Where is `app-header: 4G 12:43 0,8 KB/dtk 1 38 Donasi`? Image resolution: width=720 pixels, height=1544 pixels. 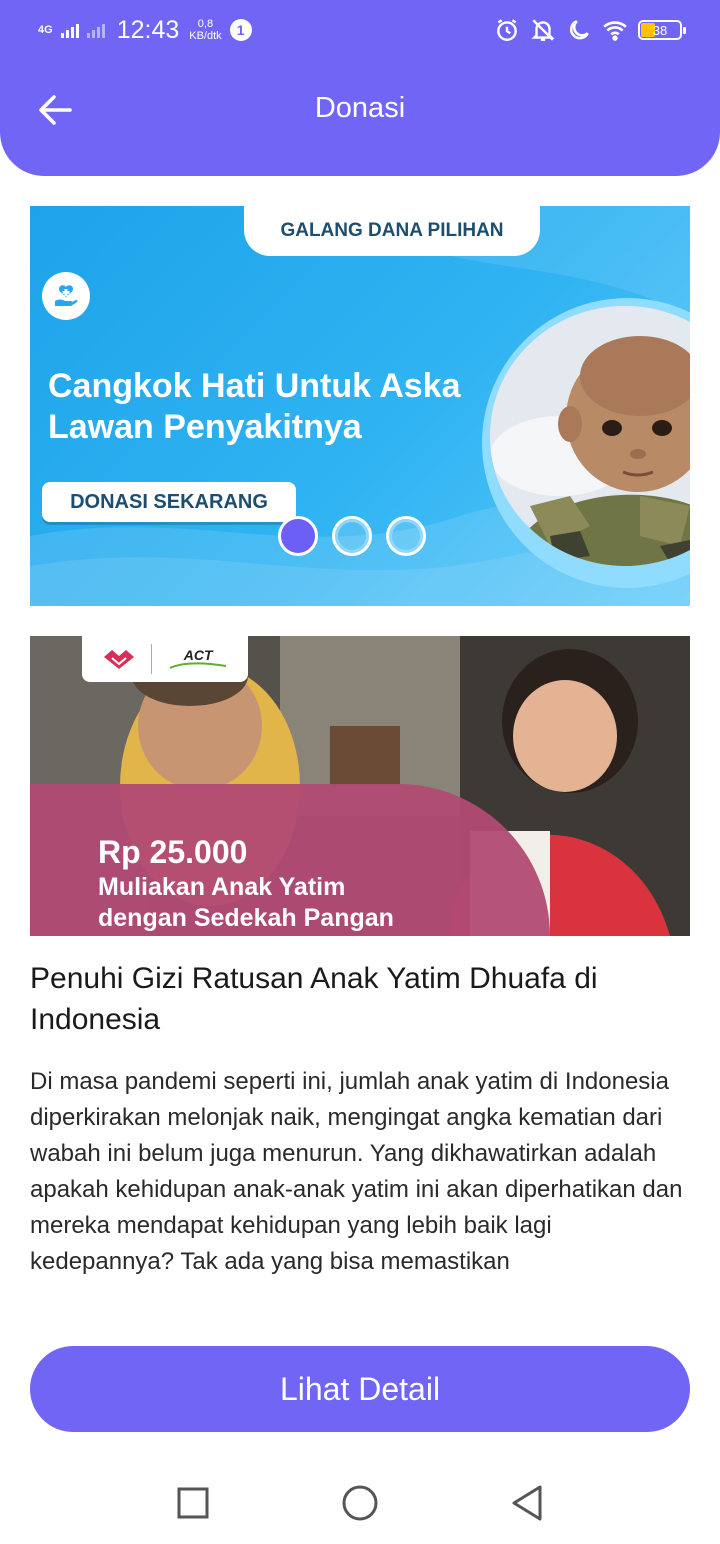
app-header: 4G 12:43 0,8 KB/dtk 1 38 Donasi is located at coordinates (360, 88).